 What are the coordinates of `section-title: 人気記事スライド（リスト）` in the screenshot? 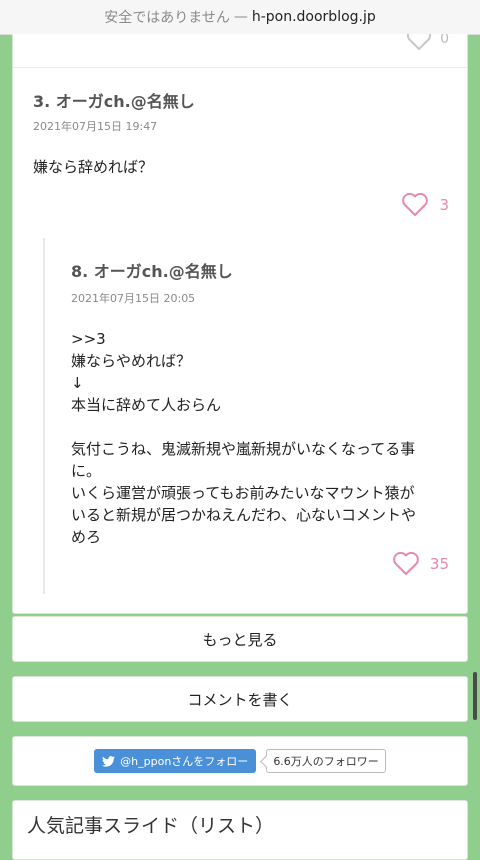 It's located at (151, 826).